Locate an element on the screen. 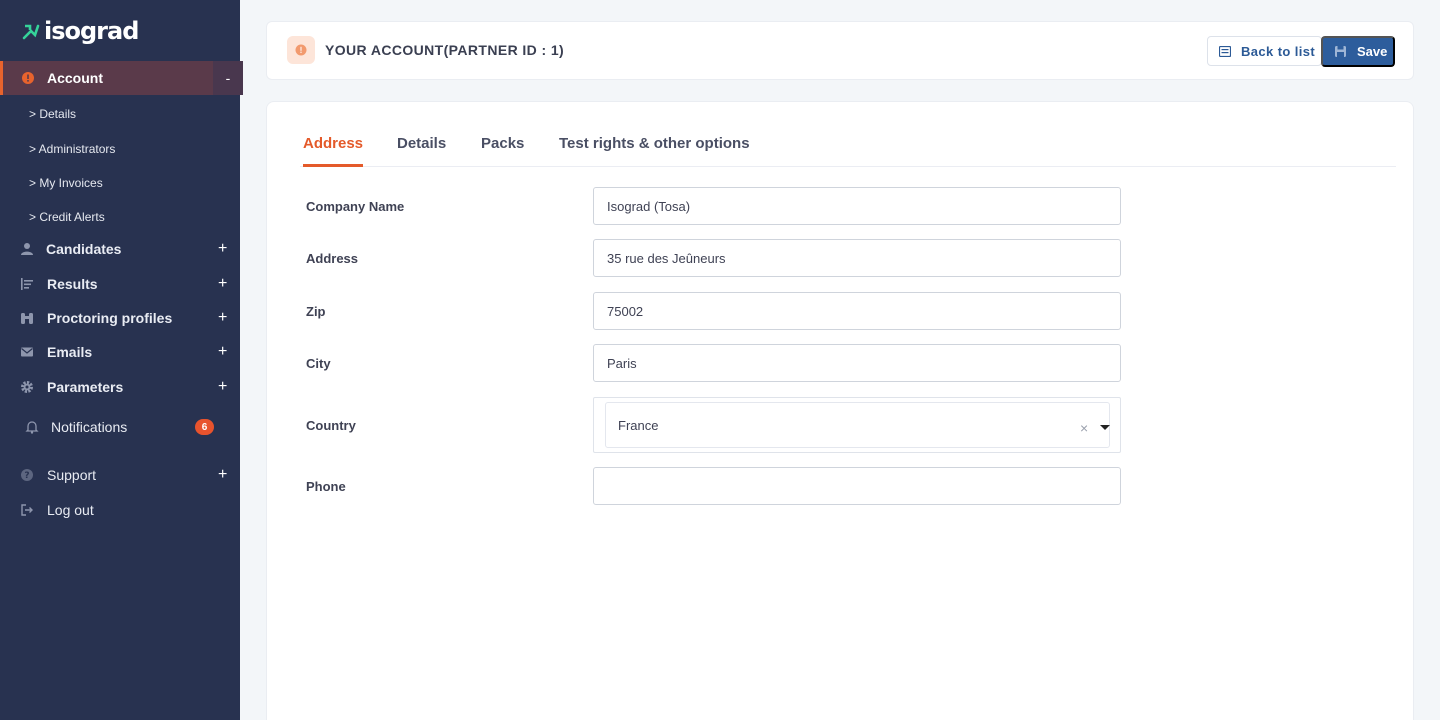  city-input is located at coordinates (857, 363).